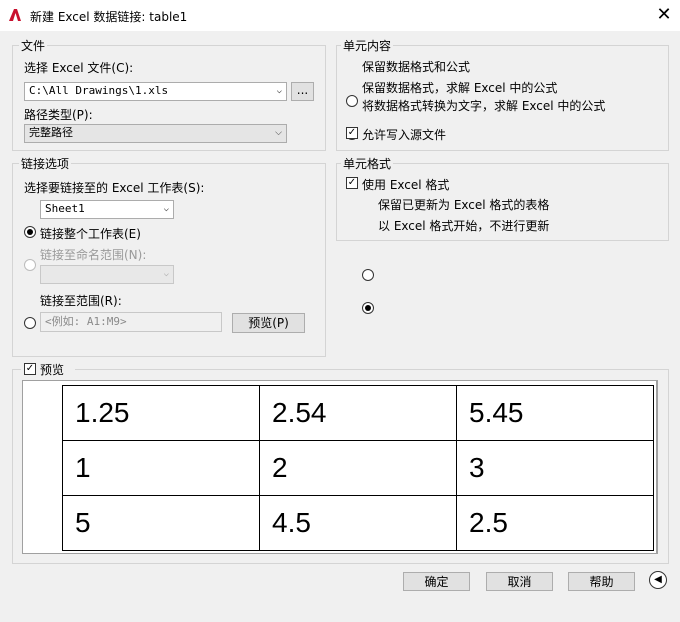 This screenshot has height=622, width=680. Describe the element at coordinates (161, 468) in the screenshot. I see `table-cell: 1` at that location.